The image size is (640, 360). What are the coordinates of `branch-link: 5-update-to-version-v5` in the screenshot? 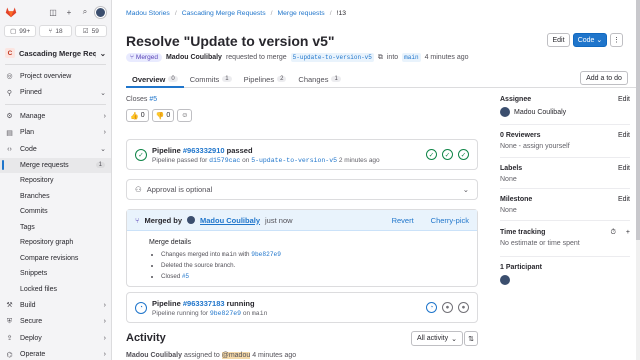 It's located at (294, 160).